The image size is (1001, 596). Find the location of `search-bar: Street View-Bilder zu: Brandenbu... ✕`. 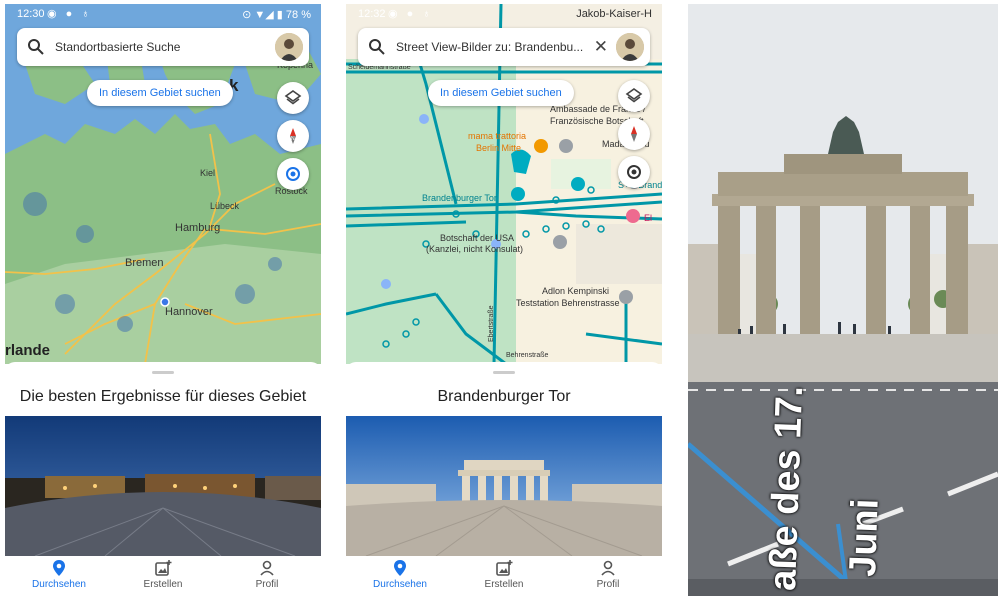

search-bar: Street View-Bilder zu: Brandenbu... ✕ is located at coordinates (504, 47).